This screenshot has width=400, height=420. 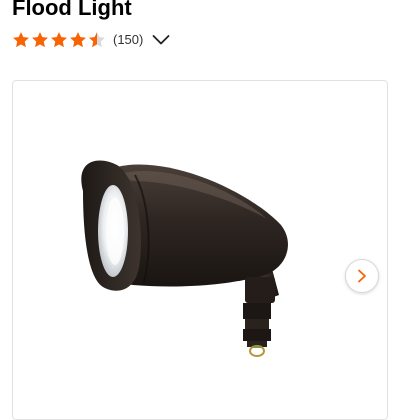 I want to click on rating-summary: (150), so click(x=91, y=40).